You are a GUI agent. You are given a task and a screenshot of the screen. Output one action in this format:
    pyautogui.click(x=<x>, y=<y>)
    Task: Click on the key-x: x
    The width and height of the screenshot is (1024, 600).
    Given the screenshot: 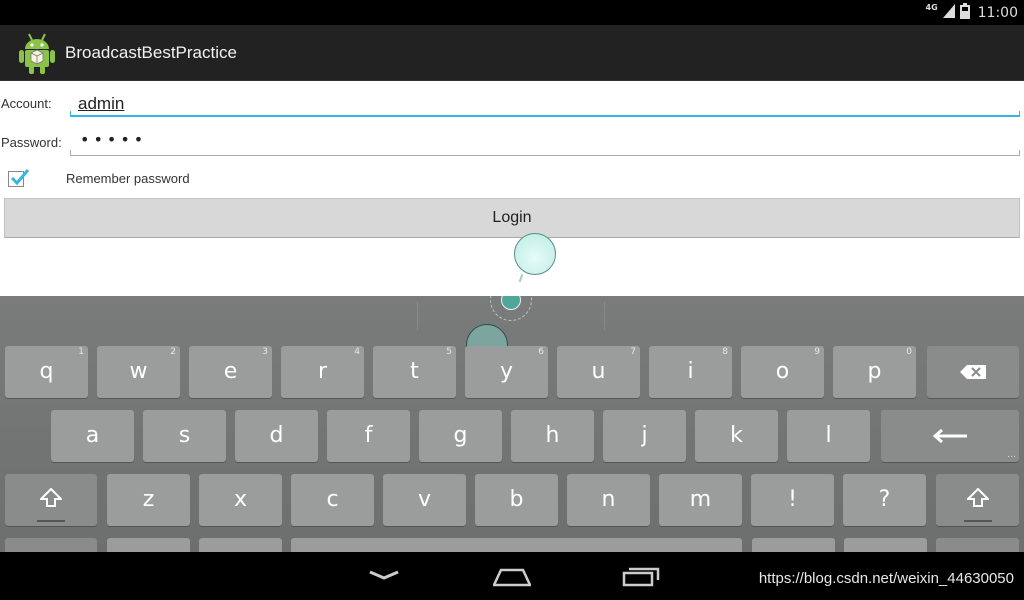 What is the action you would take?
    pyautogui.click(x=240, y=500)
    